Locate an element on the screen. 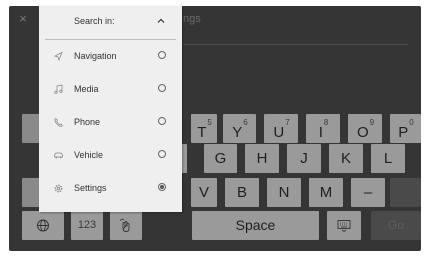  menu-item-navigation: Navigation is located at coordinates (110, 56).